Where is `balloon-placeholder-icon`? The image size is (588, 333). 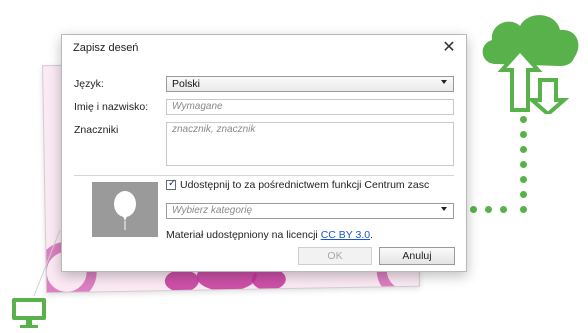 balloon-placeholder-icon is located at coordinates (125, 210).